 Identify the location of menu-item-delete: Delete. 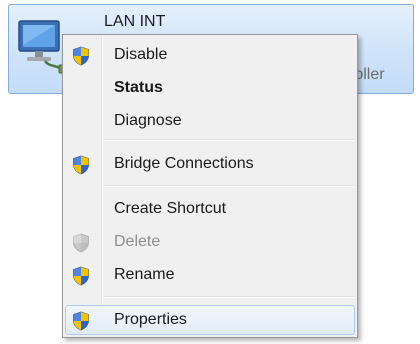
(210, 242).